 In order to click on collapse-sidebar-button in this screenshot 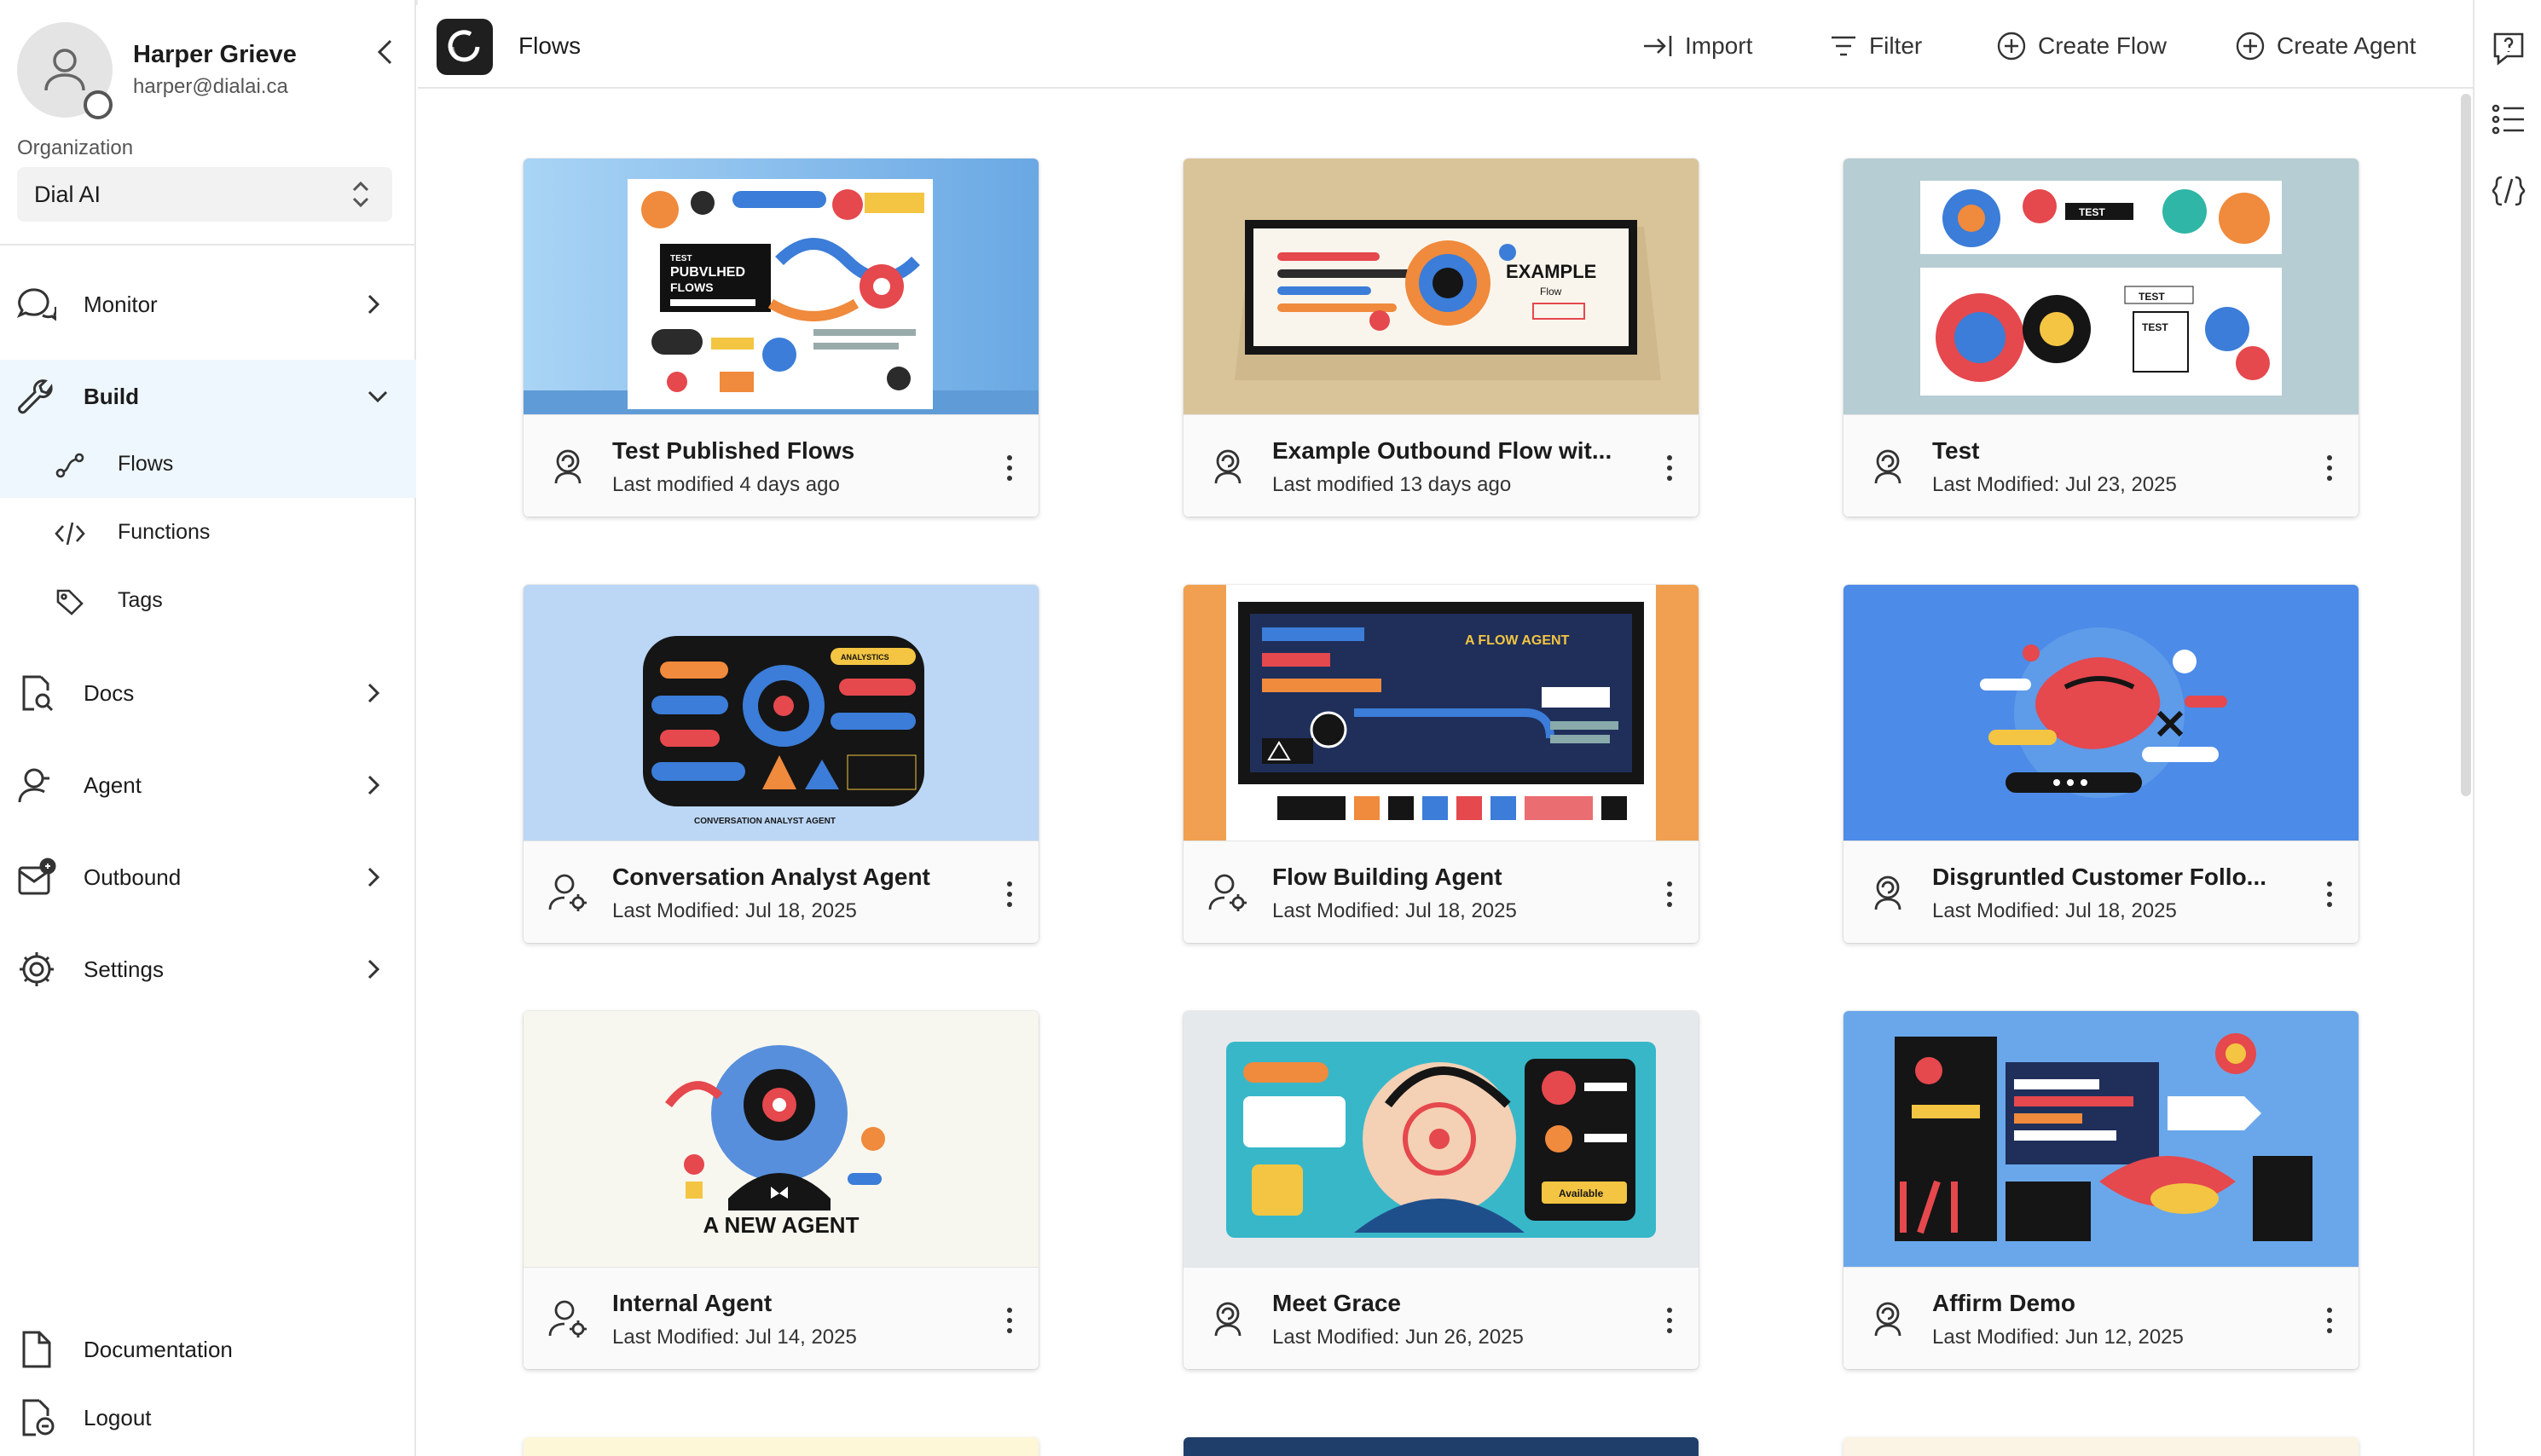, I will do `click(385, 52)`.